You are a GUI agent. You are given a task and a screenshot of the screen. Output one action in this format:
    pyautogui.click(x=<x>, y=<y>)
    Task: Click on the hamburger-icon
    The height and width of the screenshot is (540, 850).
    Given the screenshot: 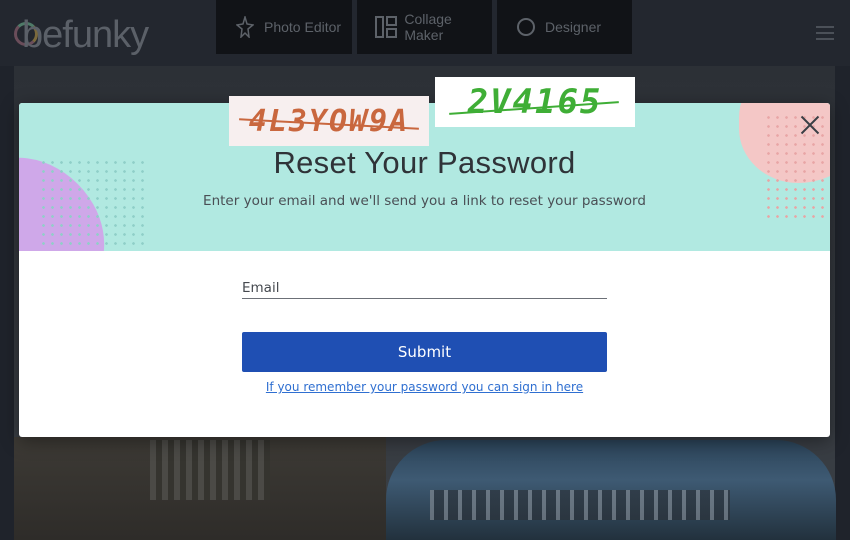 What is the action you would take?
    pyautogui.click(x=825, y=33)
    